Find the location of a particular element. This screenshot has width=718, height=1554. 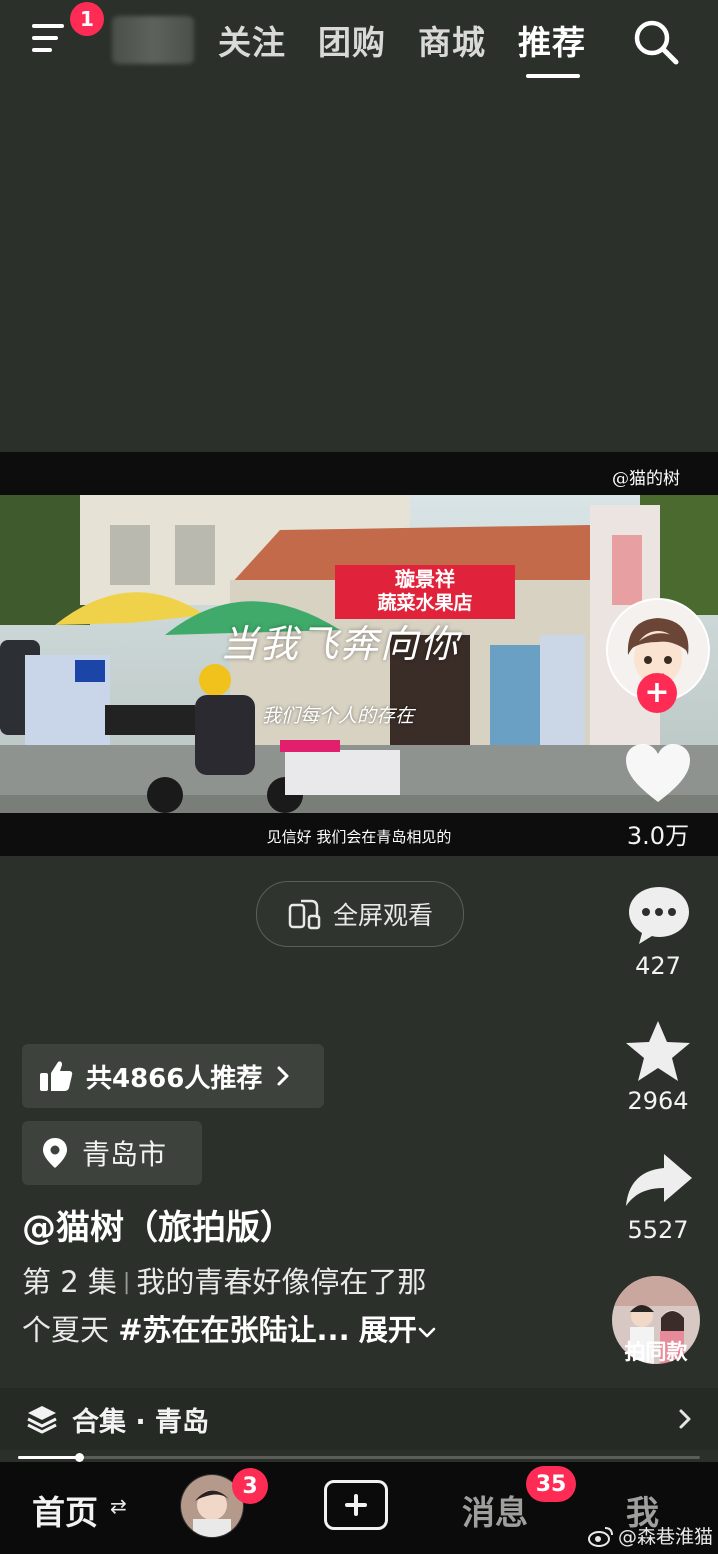

description-text-2: 个夏天 is located at coordinates (66, 1330).